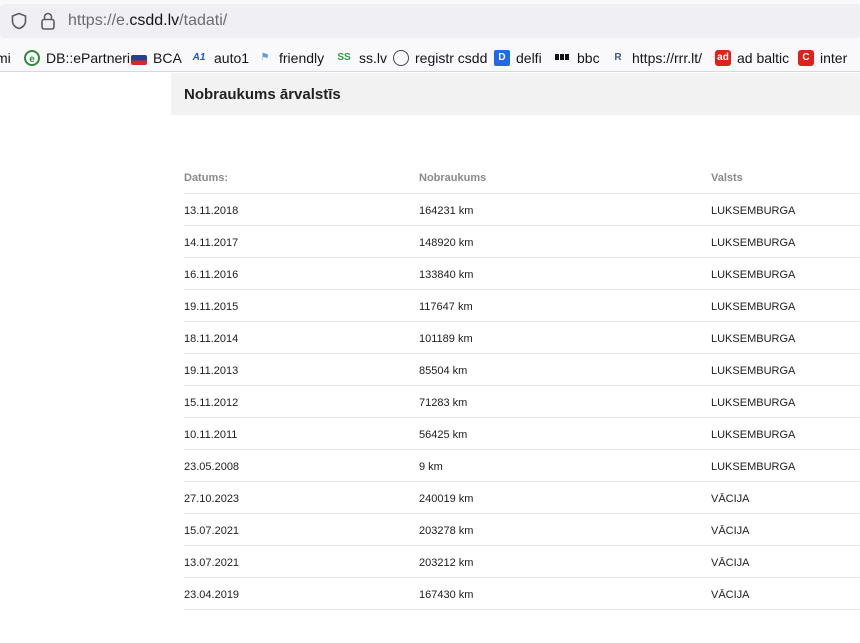 The width and height of the screenshot is (860, 643). Describe the element at coordinates (522, 306) in the screenshot. I see `table-row: 19.11.2015 117647 km LUKSEMBURGA` at that location.